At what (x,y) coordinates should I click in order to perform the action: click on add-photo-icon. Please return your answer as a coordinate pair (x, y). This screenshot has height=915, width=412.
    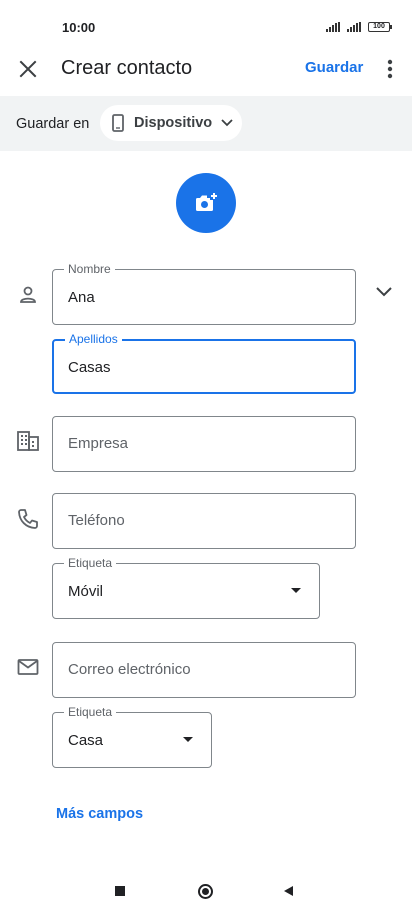
    Looking at the image, I should click on (207, 201).